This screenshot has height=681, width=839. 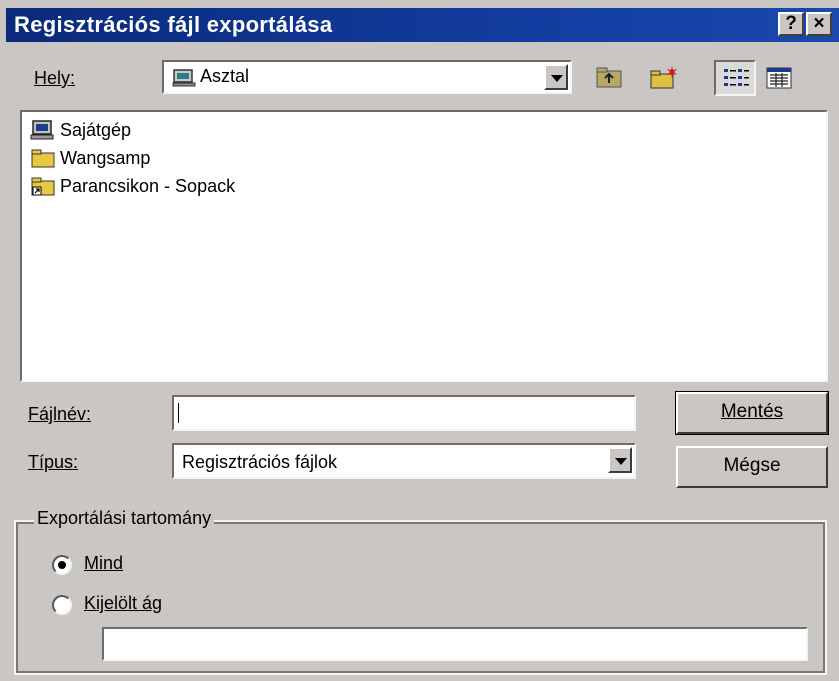 What do you see at coordinates (124, 518) in the screenshot?
I see `export-range-title: Exportálási tartomány` at bounding box center [124, 518].